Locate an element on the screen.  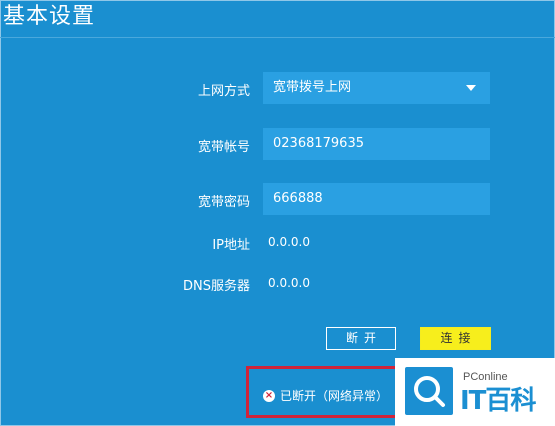
connection-type-select: 宽带拨号上网 is located at coordinates (376, 88).